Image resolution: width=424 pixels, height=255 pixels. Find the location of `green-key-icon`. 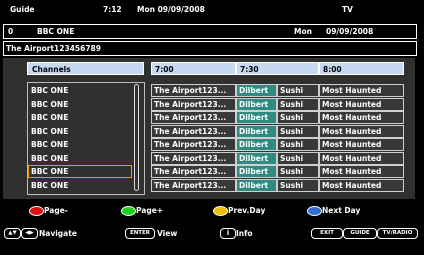

green-key-icon is located at coordinates (128, 211).